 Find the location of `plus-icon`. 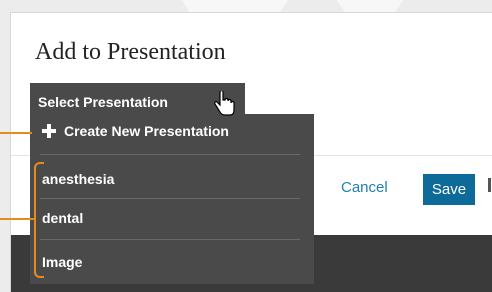

plus-icon is located at coordinates (49, 131).